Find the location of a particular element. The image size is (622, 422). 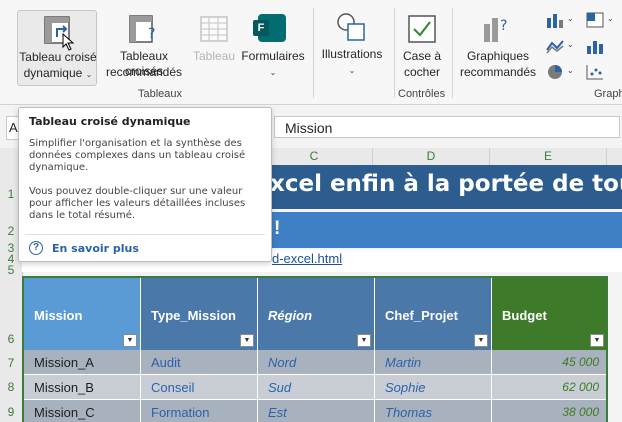

header-region-label: Région is located at coordinates (290, 315).